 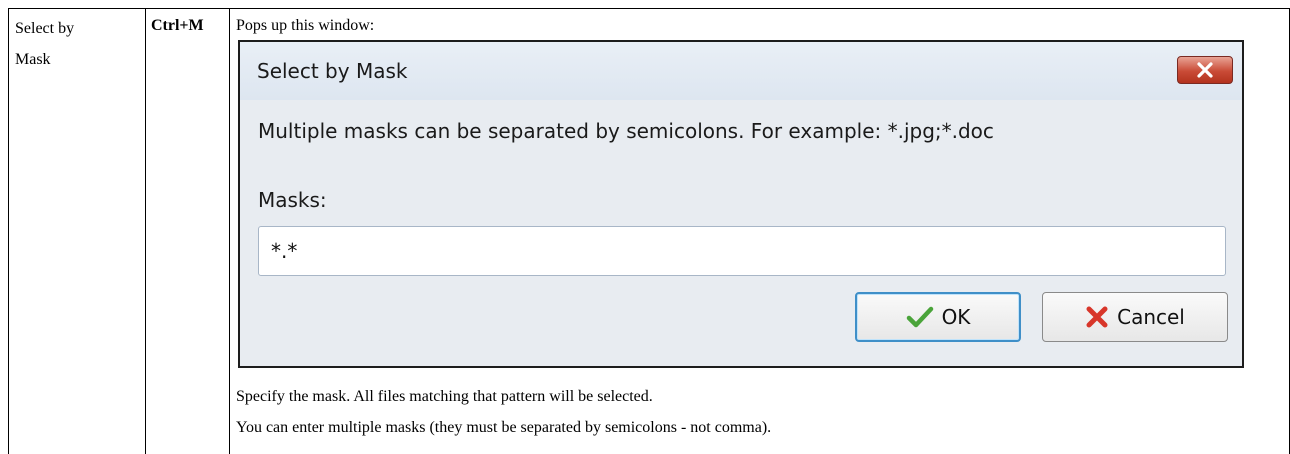 I want to click on command-name-line2: Mask, so click(x=33, y=59).